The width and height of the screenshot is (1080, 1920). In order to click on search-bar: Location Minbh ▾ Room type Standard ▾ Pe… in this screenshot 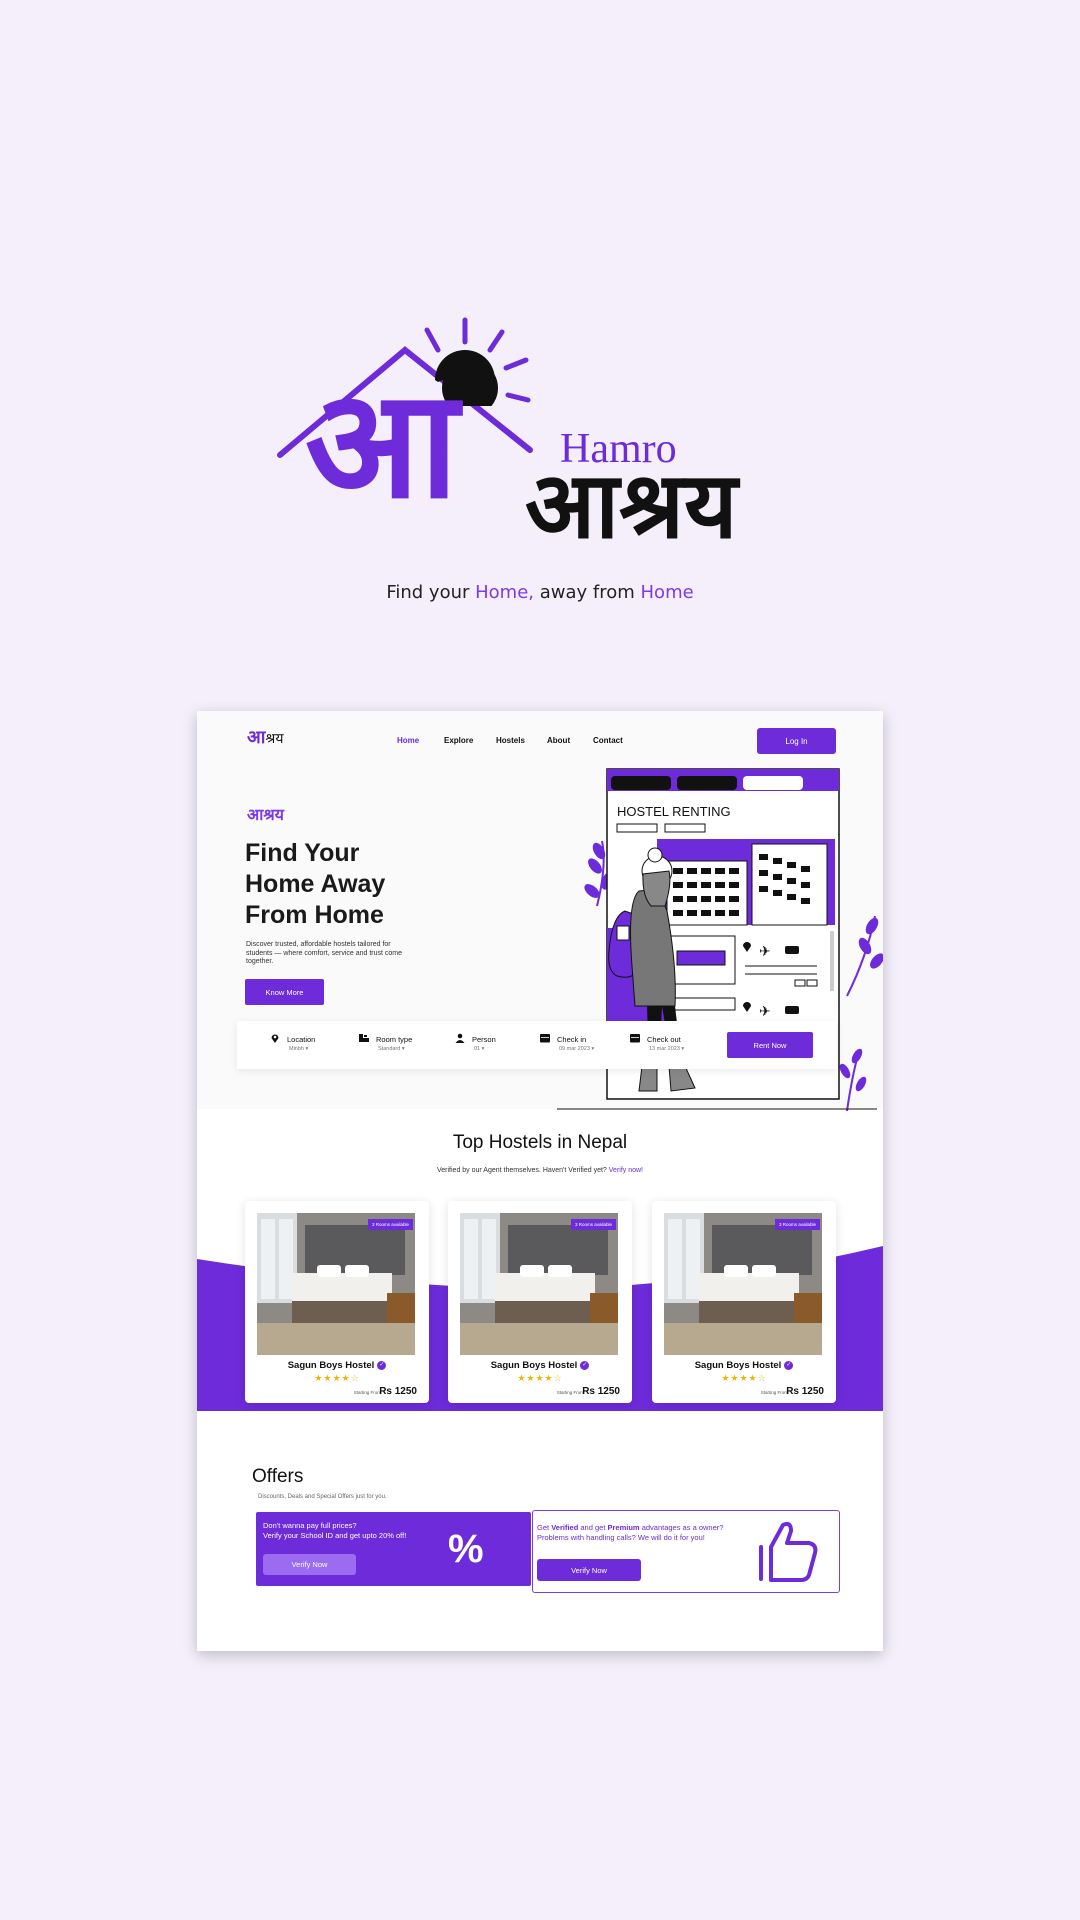, I will do `click(537, 1045)`.